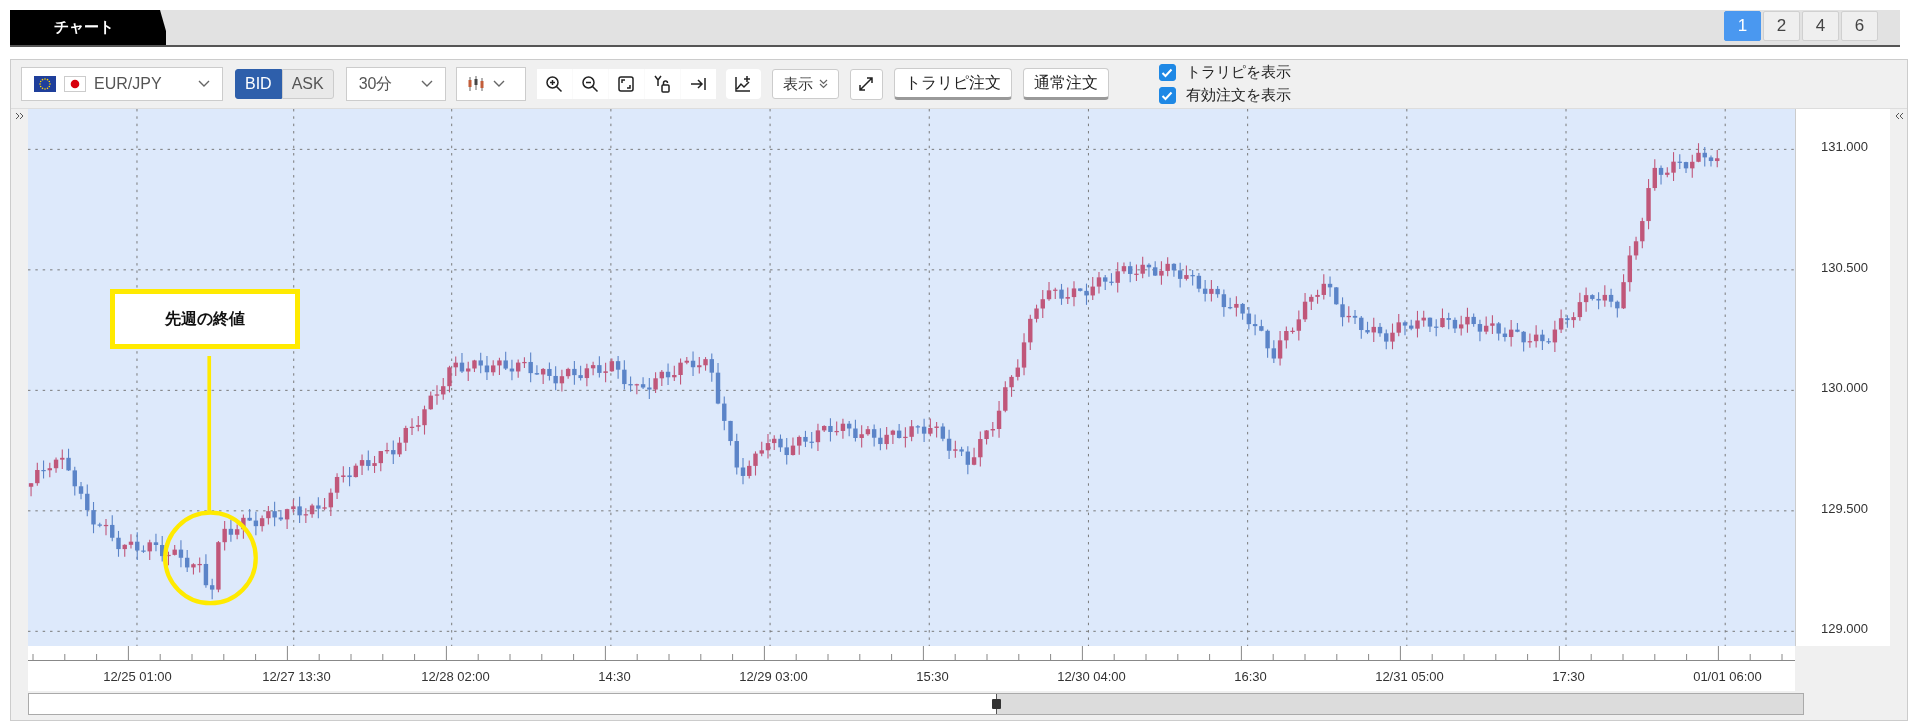 The image size is (1919, 725). Describe the element at coordinates (137, 676) in the screenshot. I see `x-axis-label: 12/25 01:00` at that location.